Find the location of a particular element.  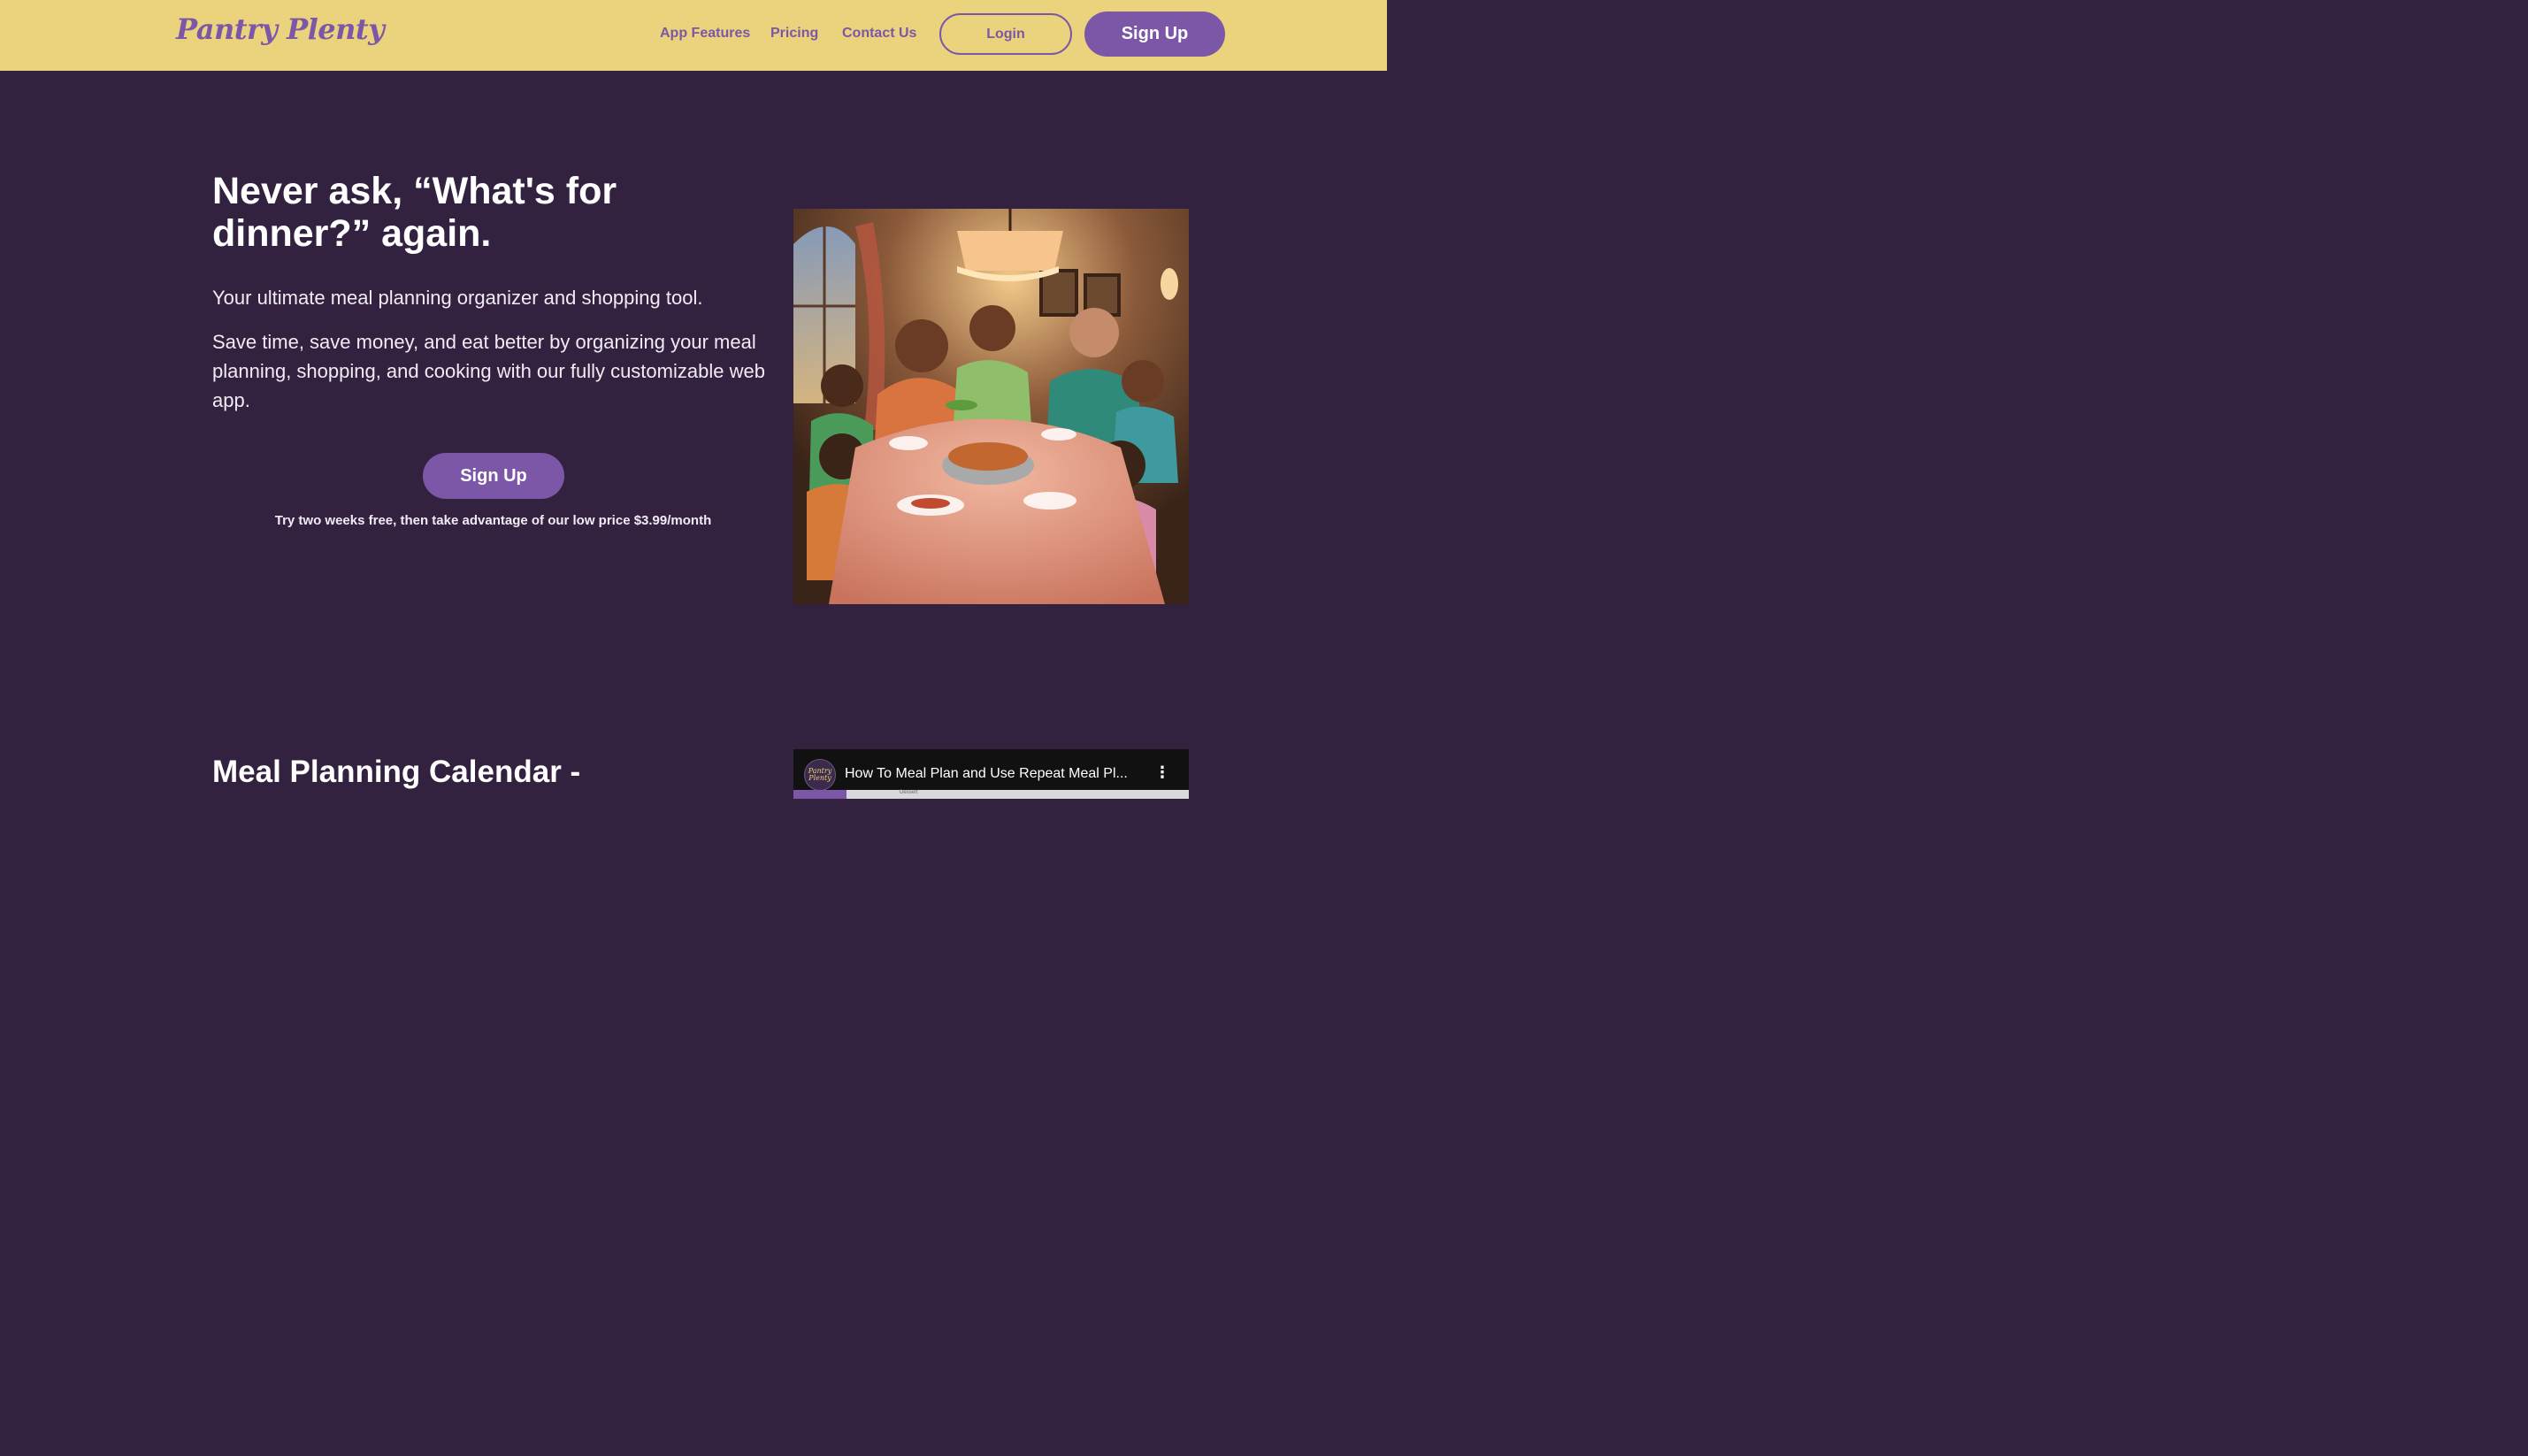

header-signup-button: Sign Up is located at coordinates (1154, 34).